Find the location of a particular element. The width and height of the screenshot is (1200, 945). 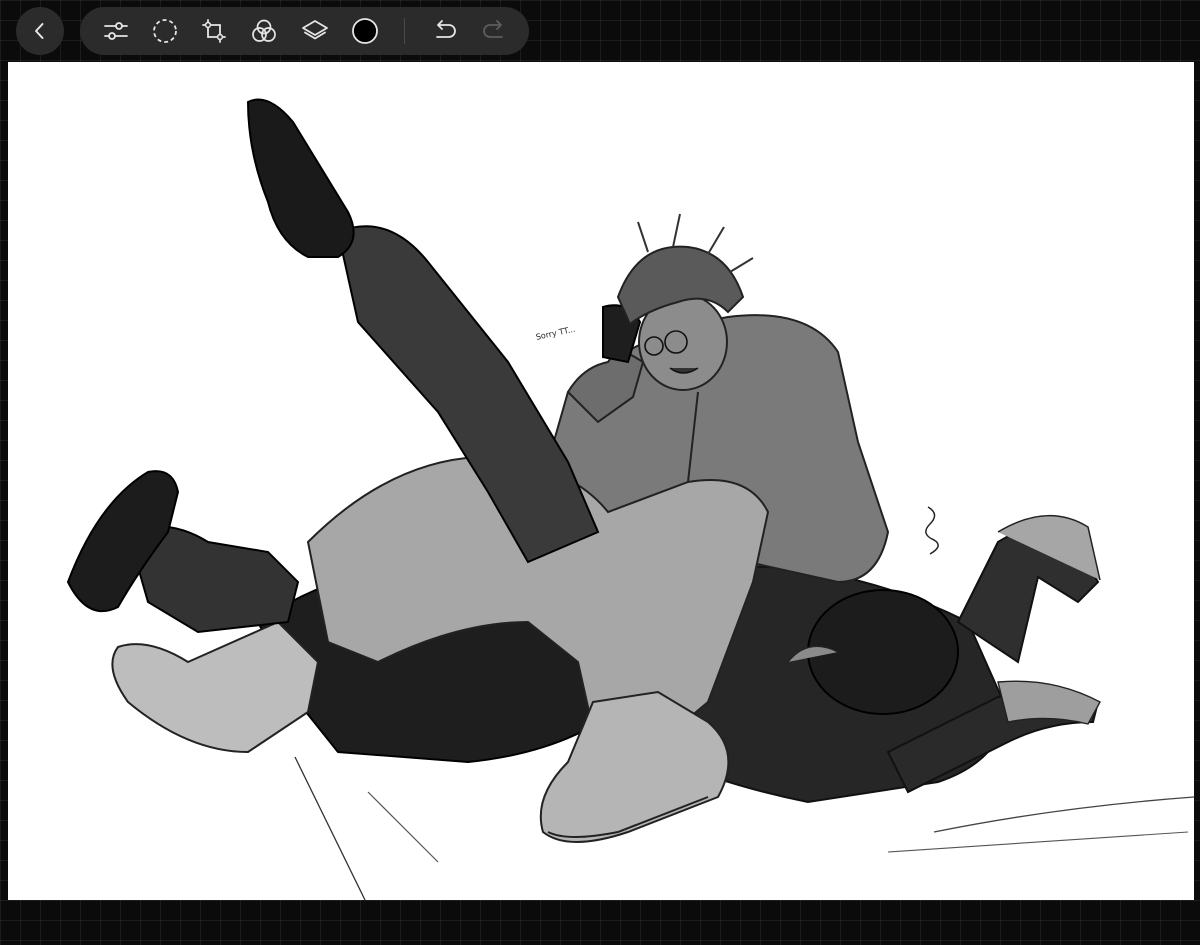

color-mix-icon is located at coordinates (264, 30).